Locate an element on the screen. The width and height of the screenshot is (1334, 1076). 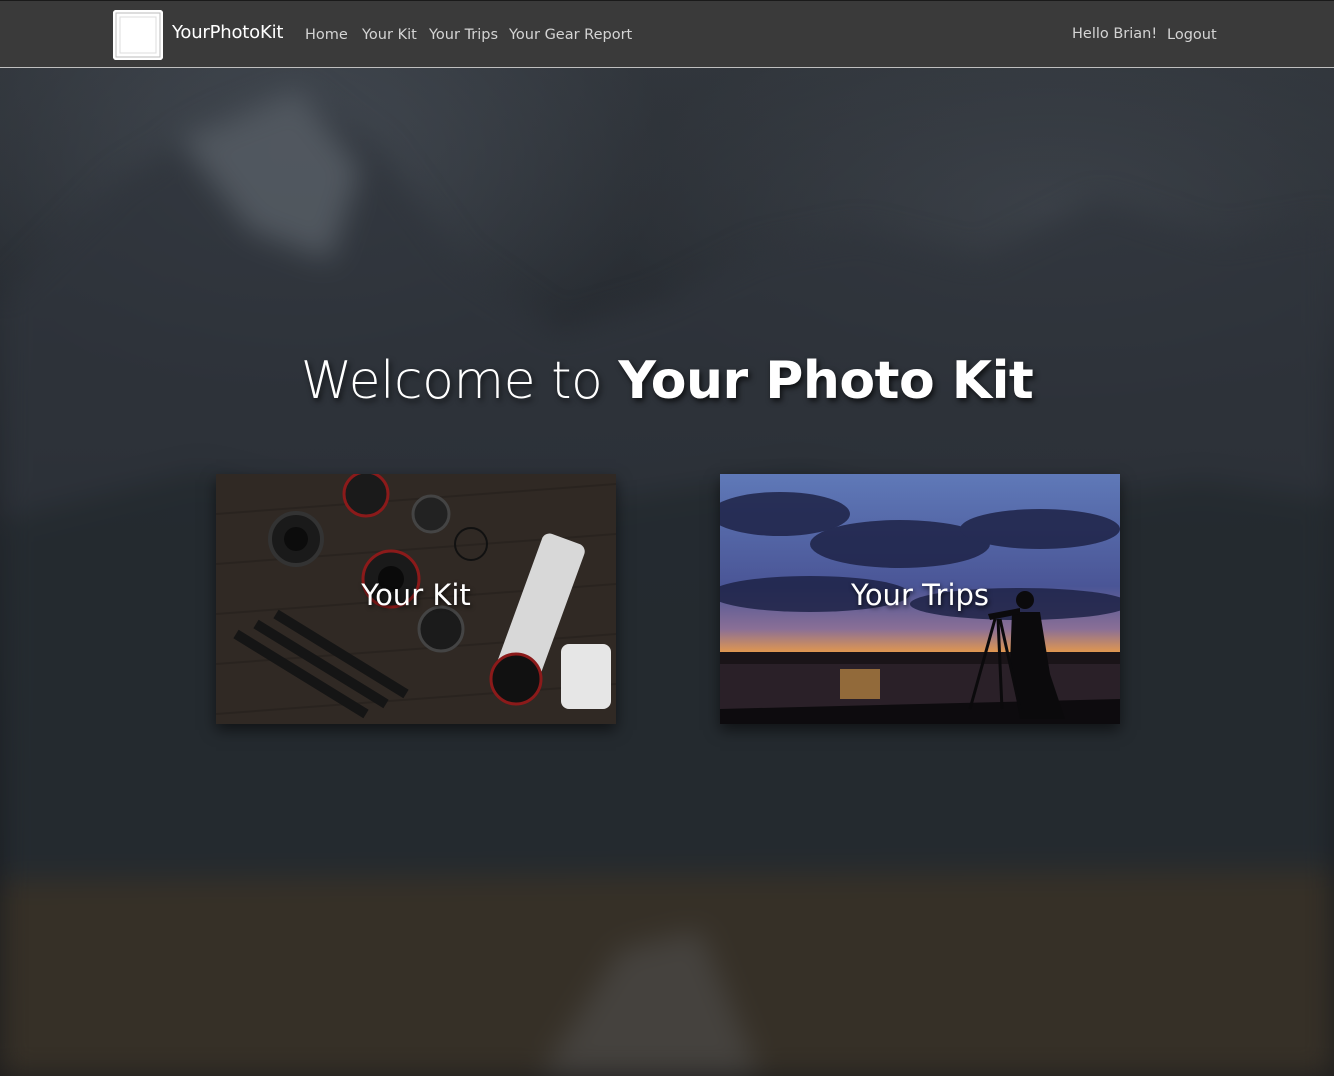
logout-link: Logout is located at coordinates (1192, 35).